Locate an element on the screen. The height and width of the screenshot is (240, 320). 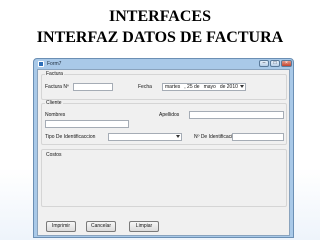
factura-number-input is located at coordinates (93, 87).